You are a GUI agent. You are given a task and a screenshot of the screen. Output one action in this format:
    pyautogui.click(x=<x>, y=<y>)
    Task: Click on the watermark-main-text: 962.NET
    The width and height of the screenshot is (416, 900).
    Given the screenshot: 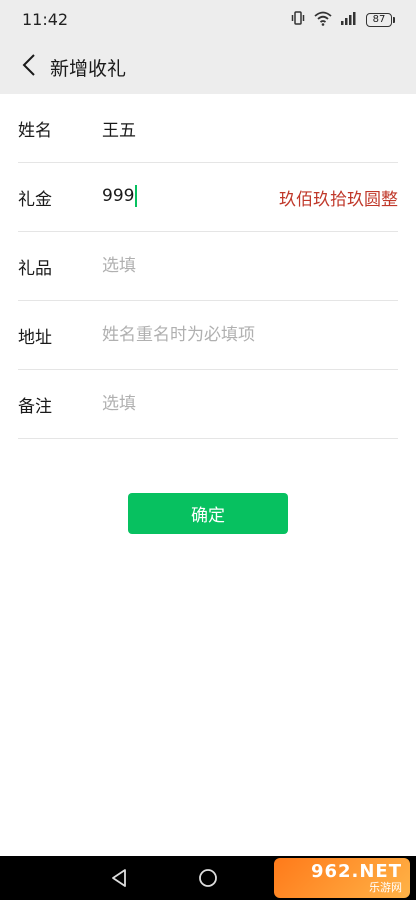 What is the action you would take?
    pyautogui.click(x=356, y=871)
    